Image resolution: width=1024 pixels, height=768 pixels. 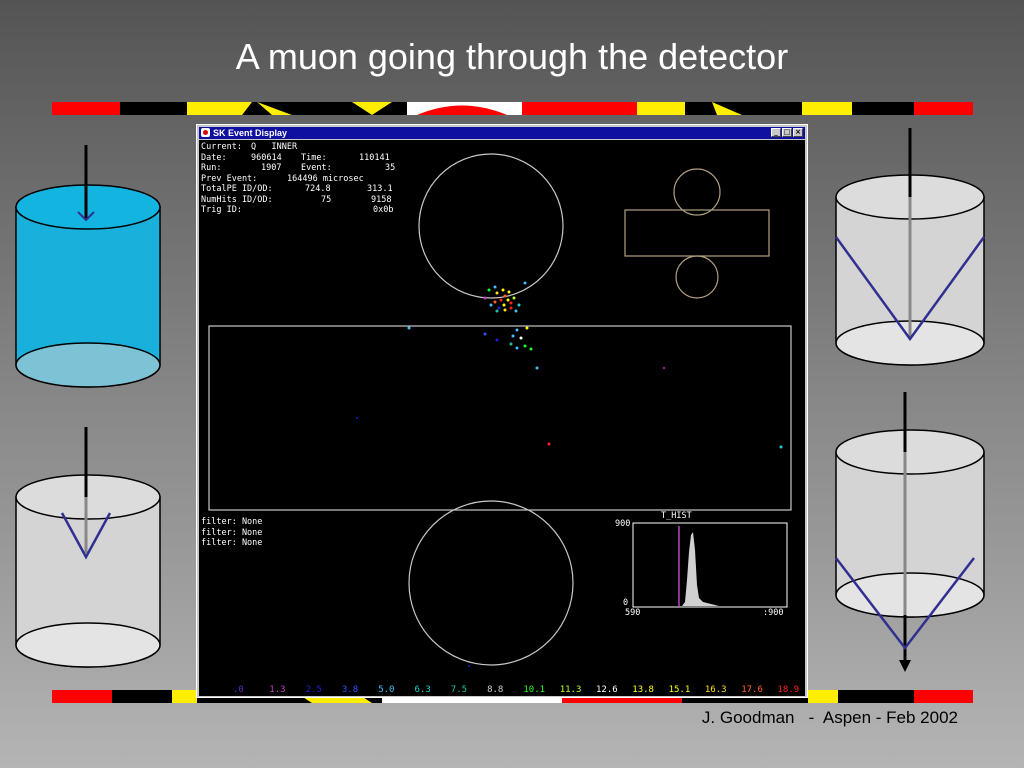 What do you see at coordinates (752, 690) in the screenshot?
I see `color-scale-label: 17.6` at bounding box center [752, 690].